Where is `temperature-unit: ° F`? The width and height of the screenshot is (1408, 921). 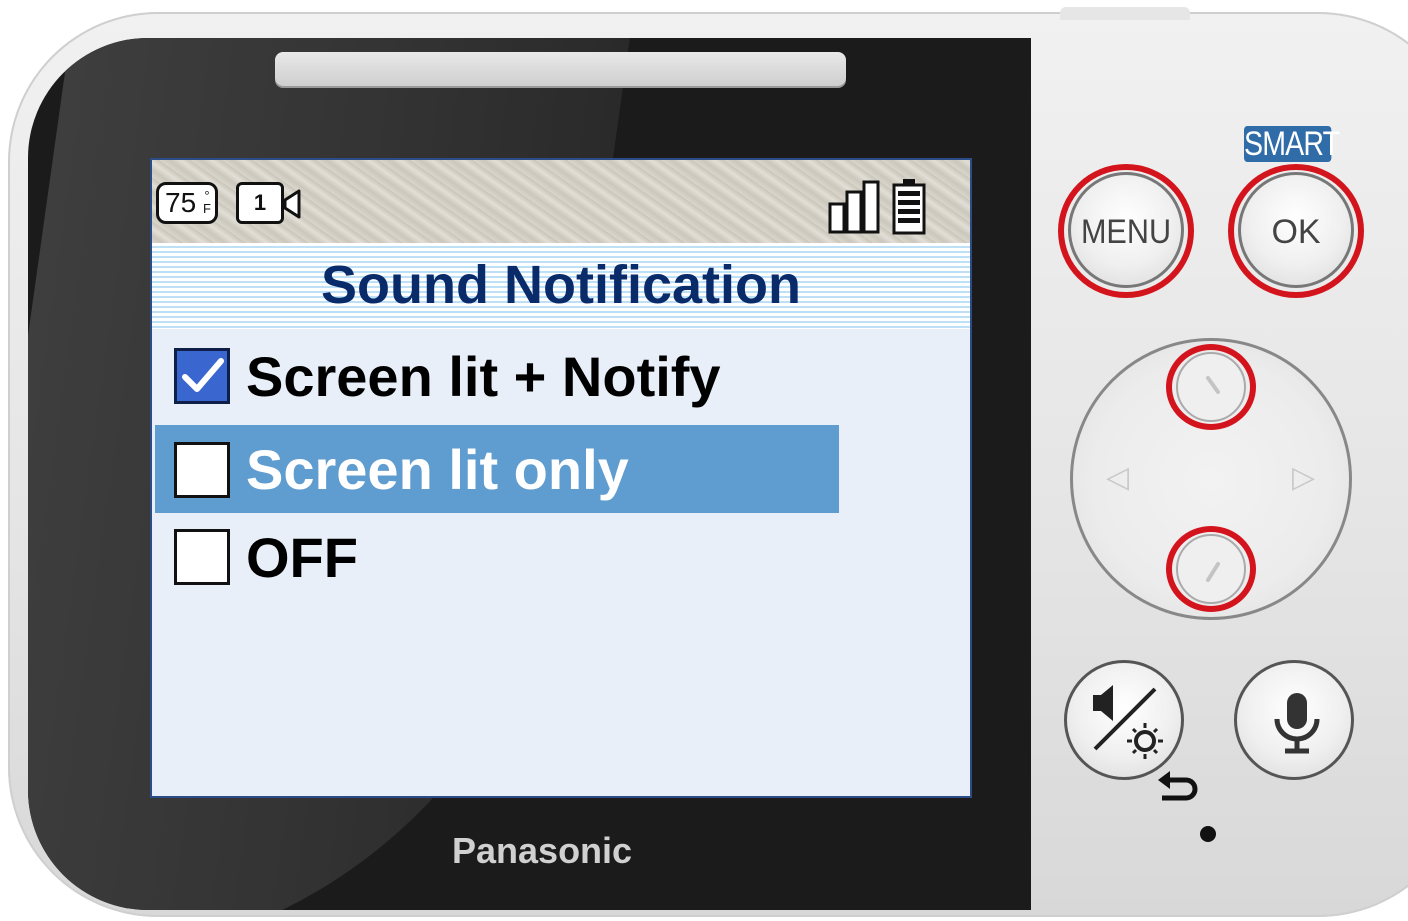
temperature-unit: ° F is located at coordinates (207, 202).